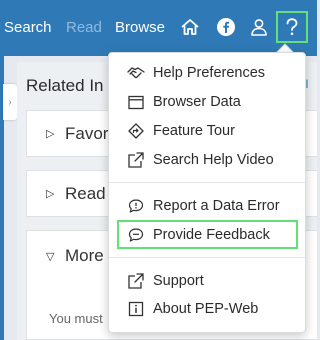 The image size is (320, 340). Describe the element at coordinates (65, 85) in the screenshot. I see `panel-title: Related In` at that location.